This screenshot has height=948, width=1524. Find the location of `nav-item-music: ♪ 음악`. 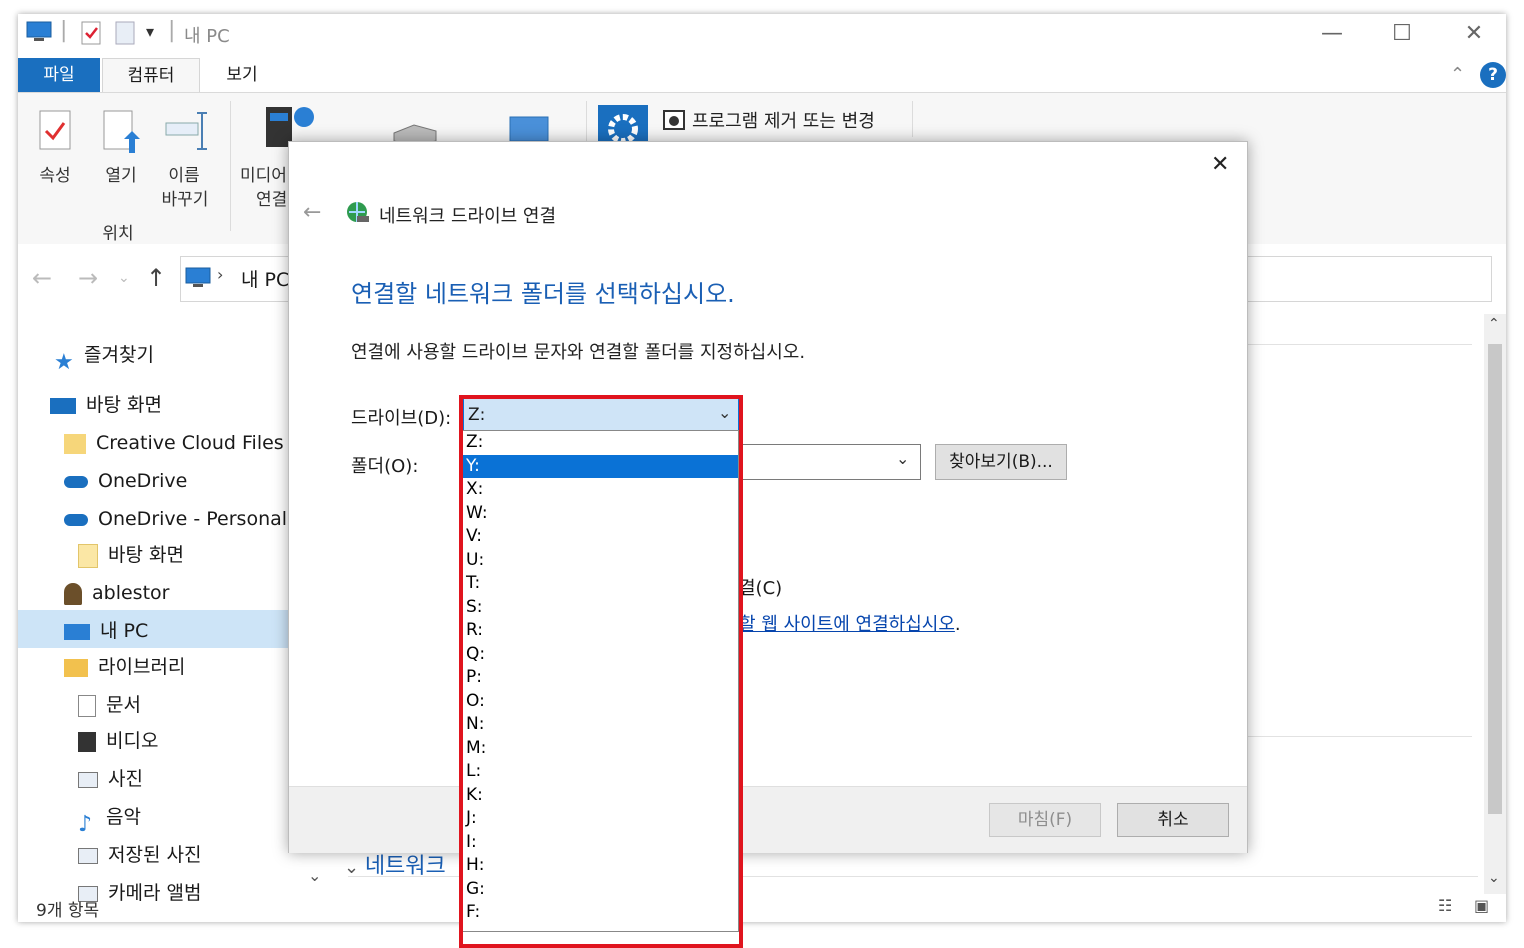

nav-item-music: ♪ 음악 is located at coordinates (109, 818).